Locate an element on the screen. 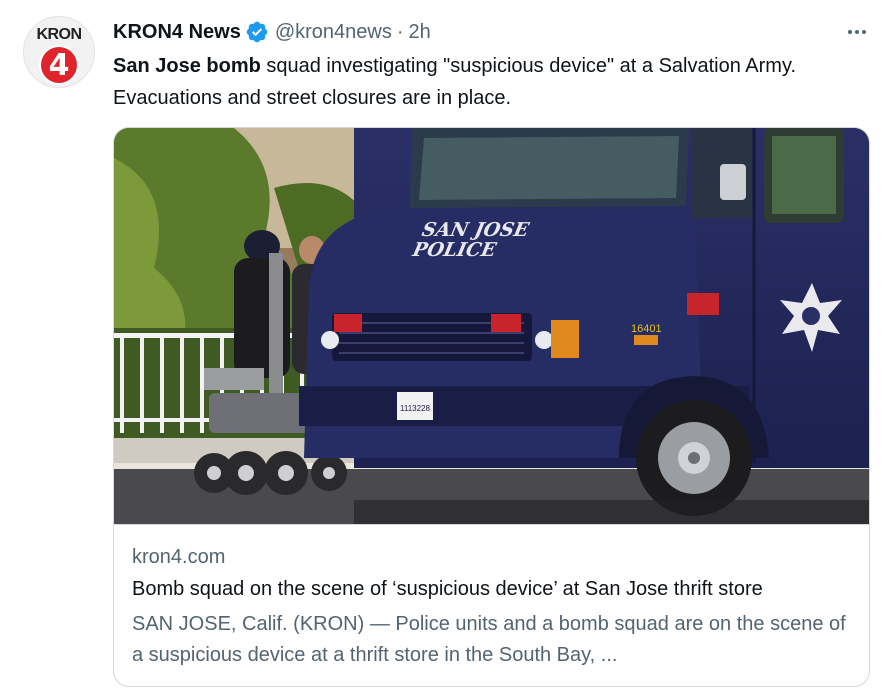 This screenshot has width=892, height=699. avatar-logo-text: KRON is located at coordinates (59, 34).